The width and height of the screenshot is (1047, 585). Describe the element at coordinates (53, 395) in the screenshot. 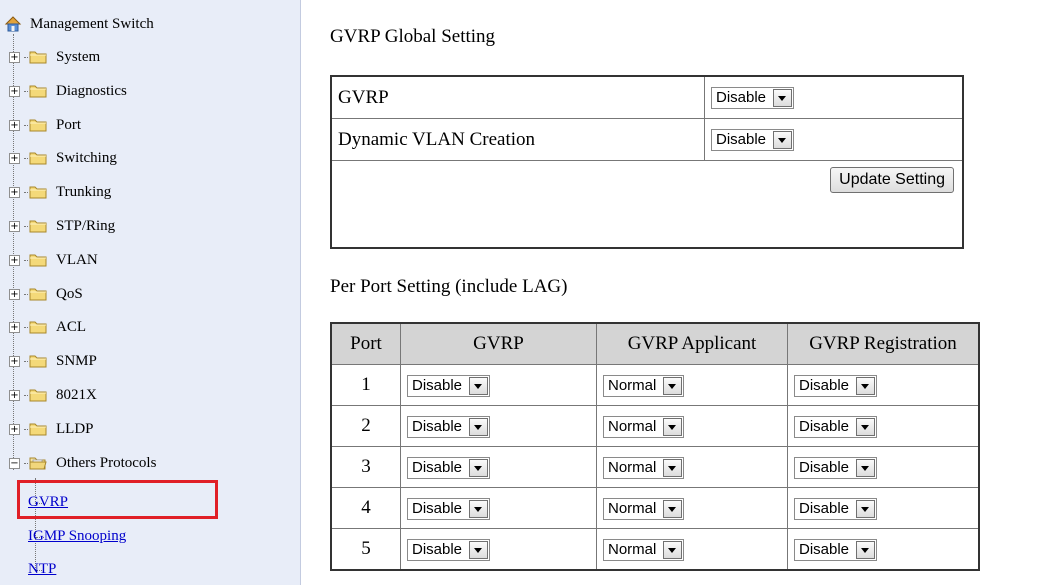

I see `sidebar-item-8021x: +8021X` at that location.